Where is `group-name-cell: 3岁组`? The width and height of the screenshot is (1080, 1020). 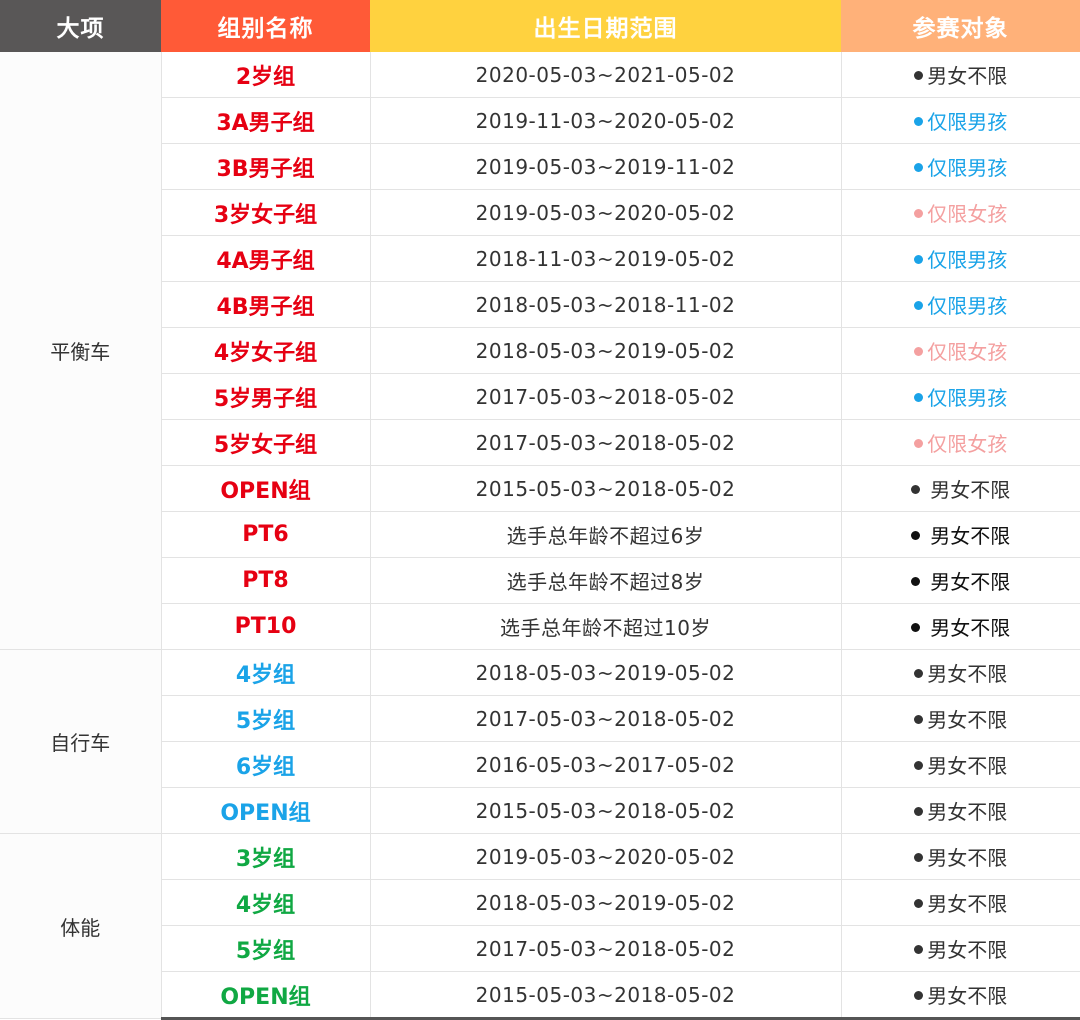 group-name-cell: 3岁组 is located at coordinates (266, 856).